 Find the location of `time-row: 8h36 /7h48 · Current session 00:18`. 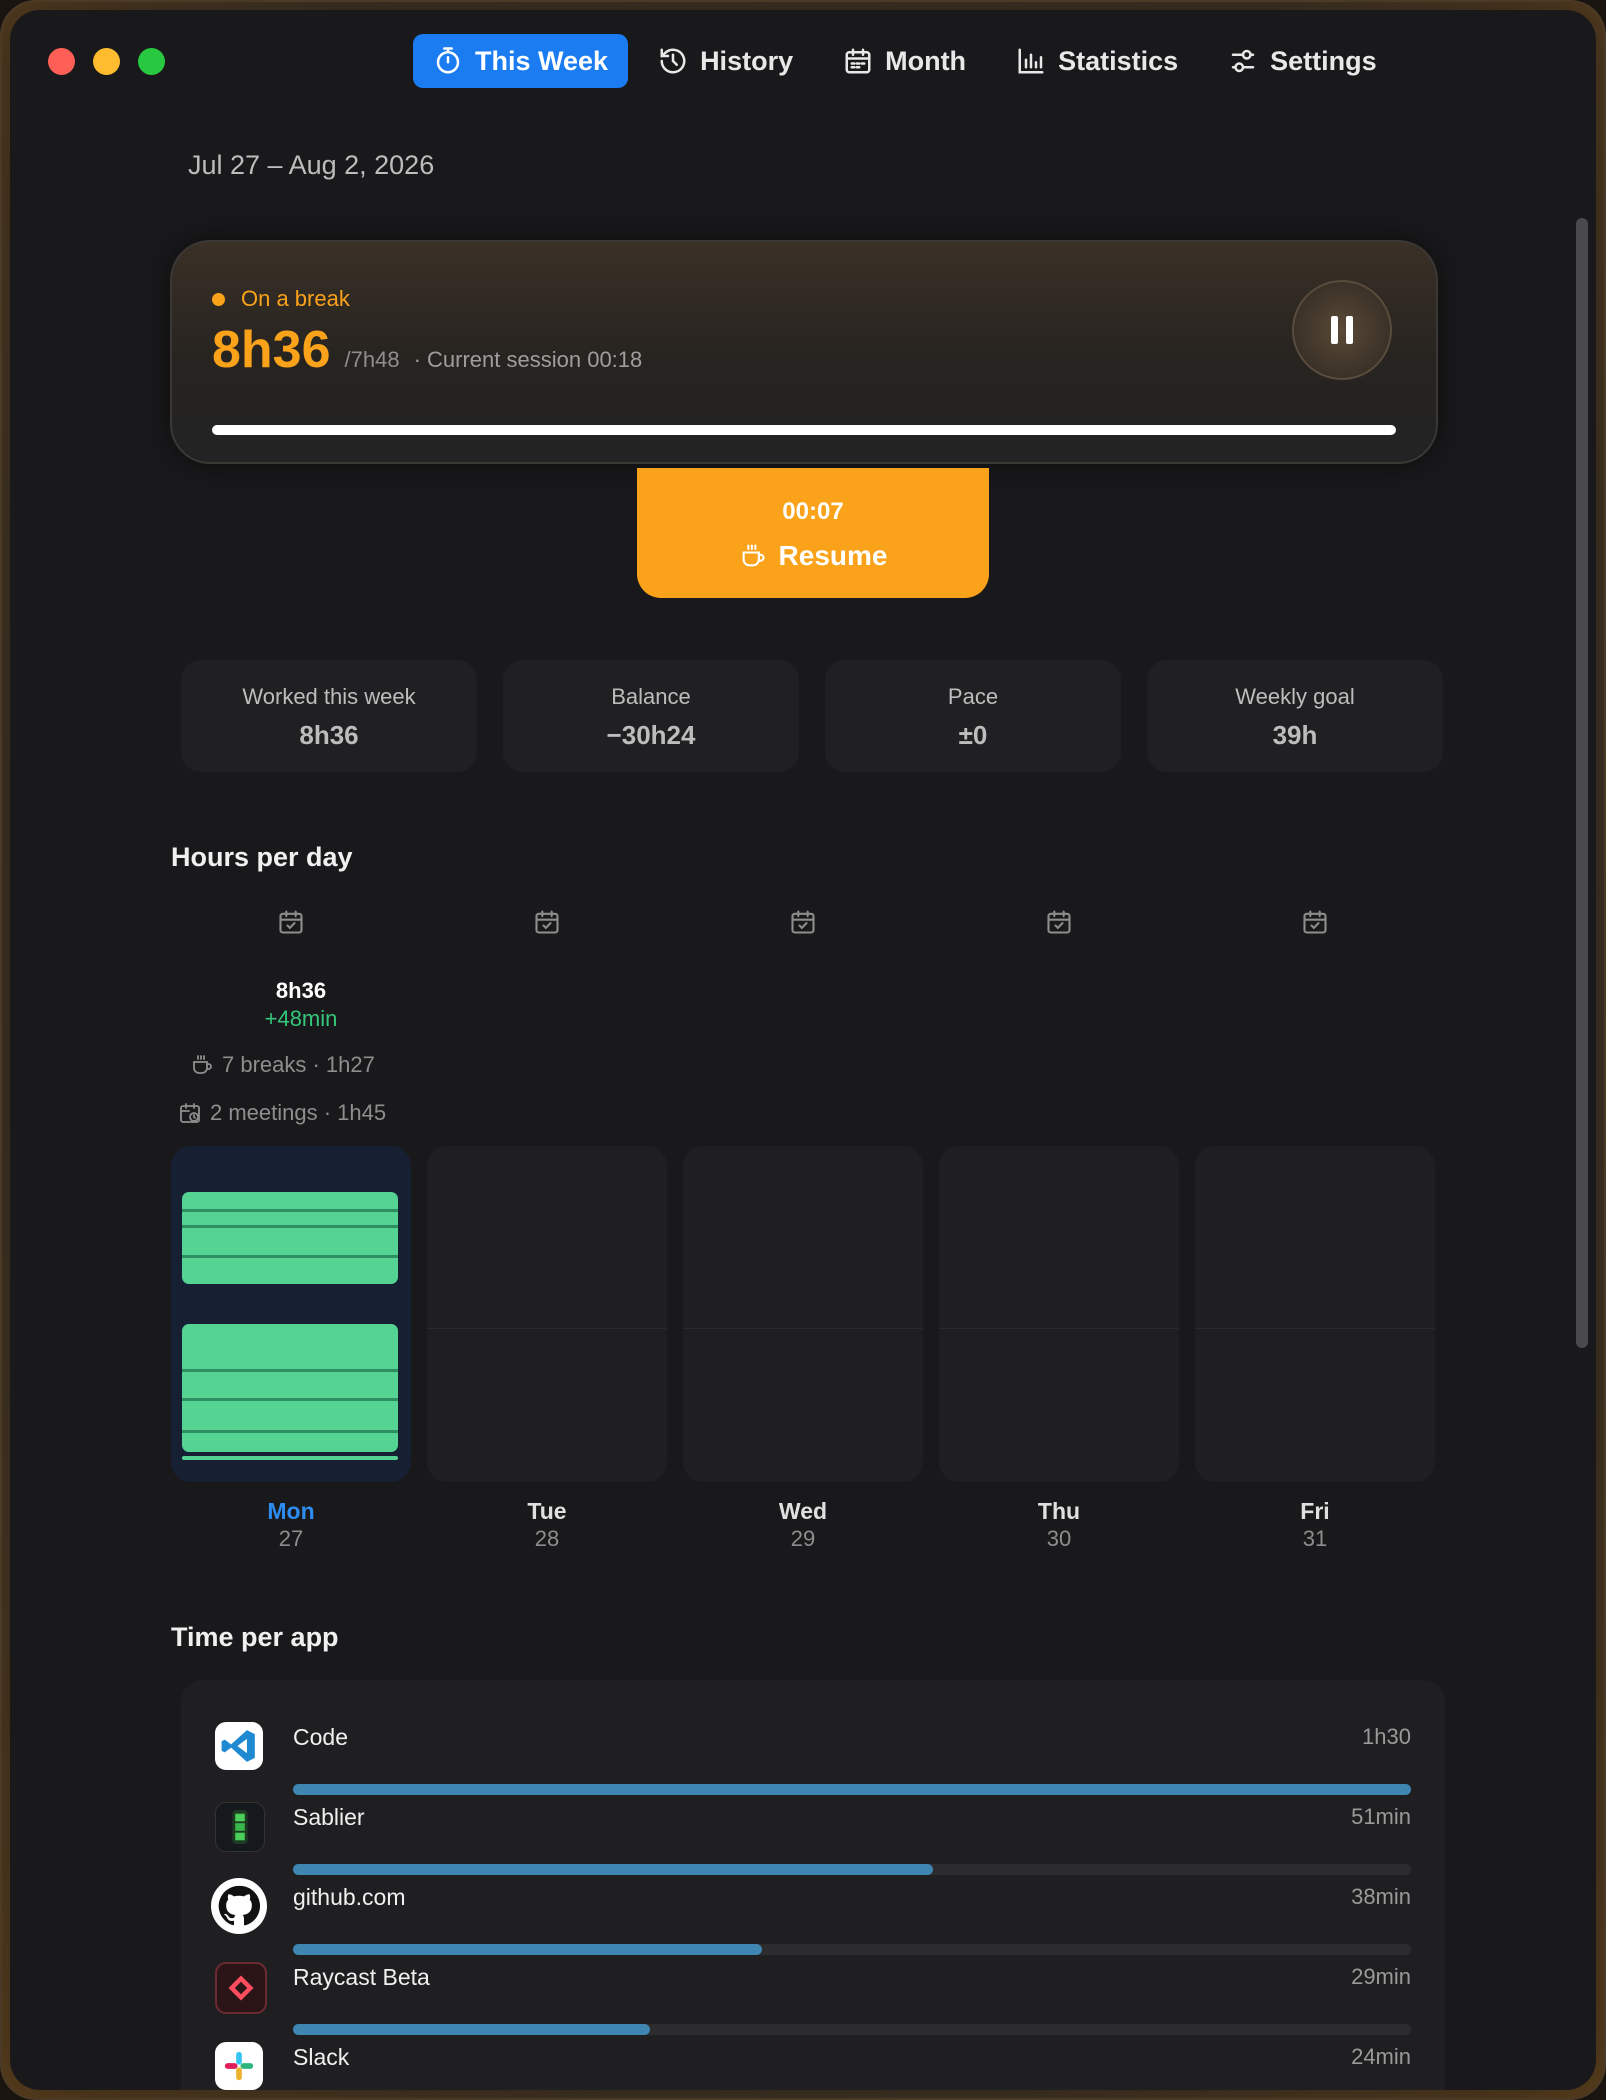

time-row: 8h36 /7h48 · Current session 00:18 is located at coordinates (427, 350).